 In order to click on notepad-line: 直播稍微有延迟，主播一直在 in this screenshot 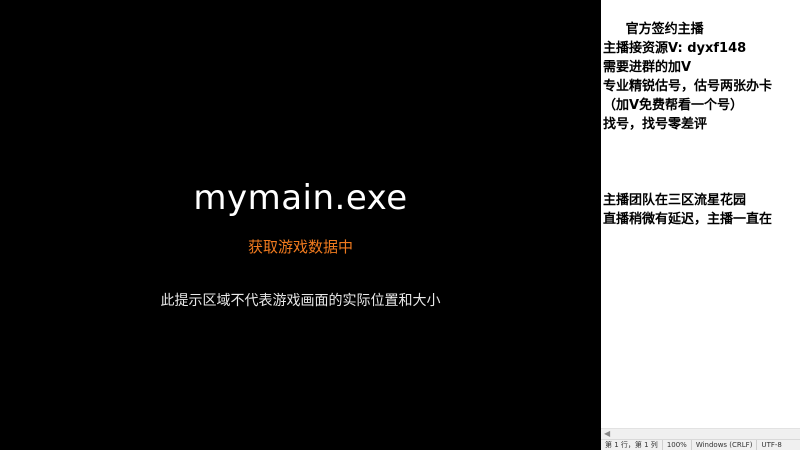, I will do `click(688, 219)`.